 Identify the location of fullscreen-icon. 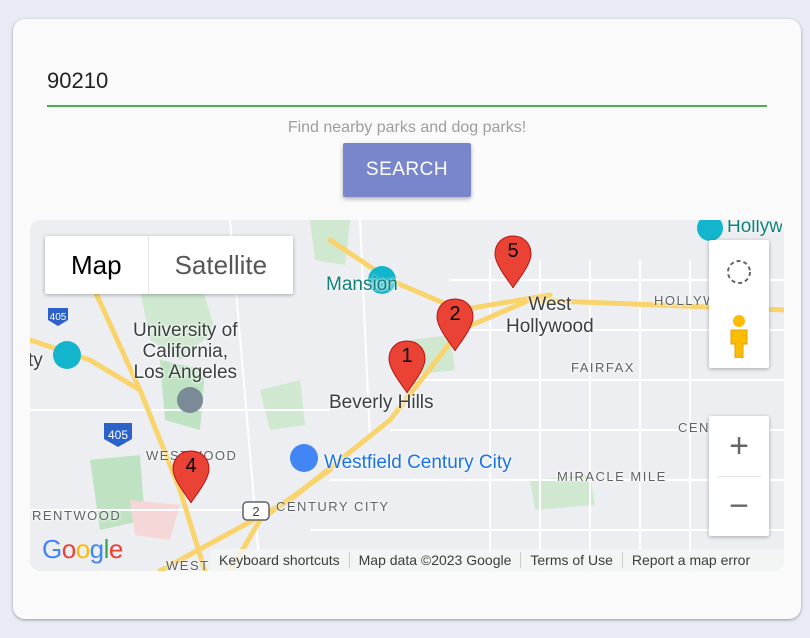
(739, 272).